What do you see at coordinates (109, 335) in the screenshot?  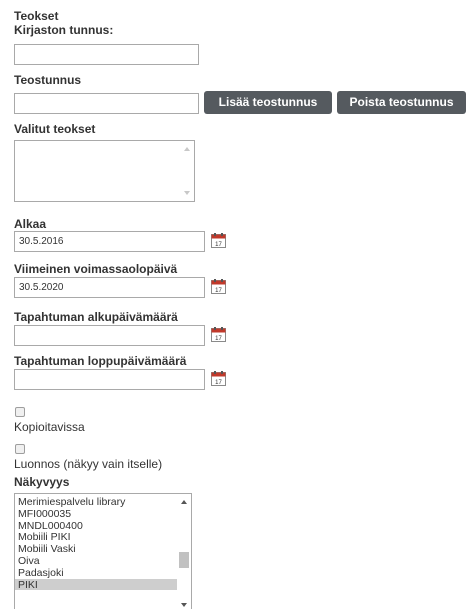 I see `event-start-input` at bounding box center [109, 335].